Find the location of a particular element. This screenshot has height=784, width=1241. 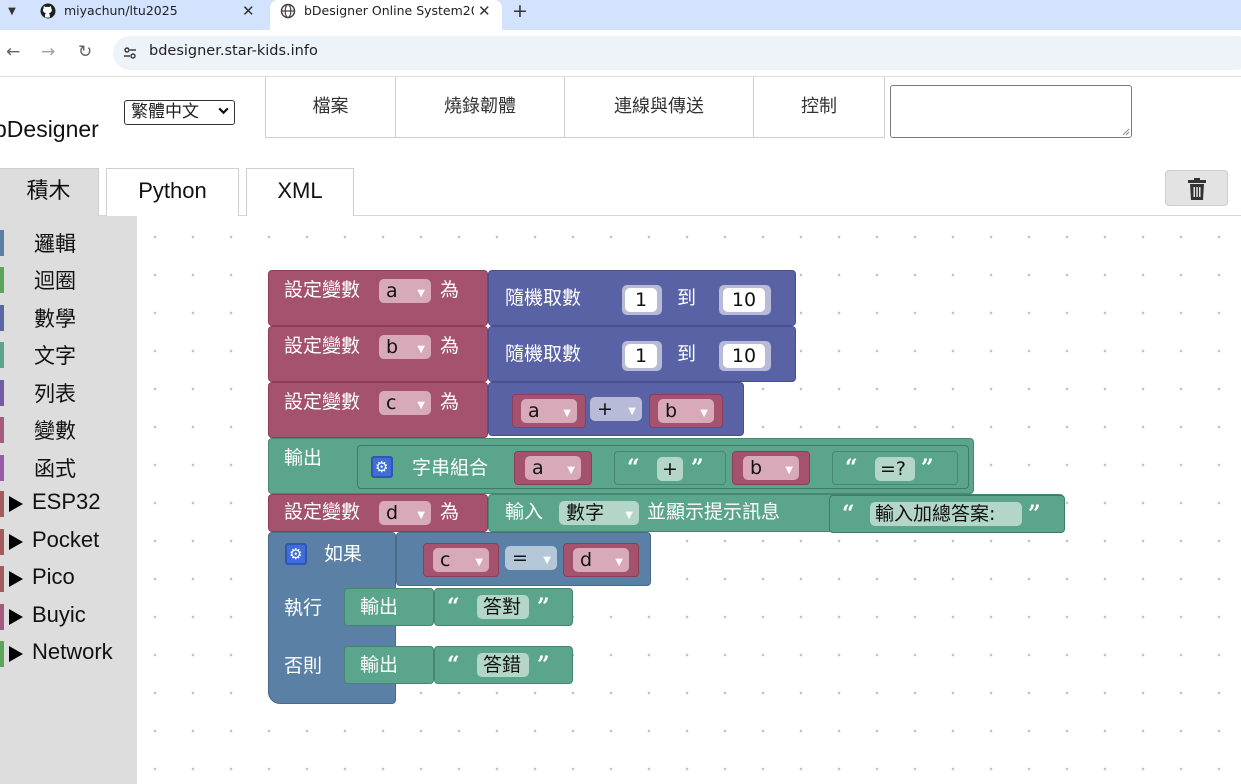

set-variable-block: 設定變數 b ▼ 為 is located at coordinates (378, 354).